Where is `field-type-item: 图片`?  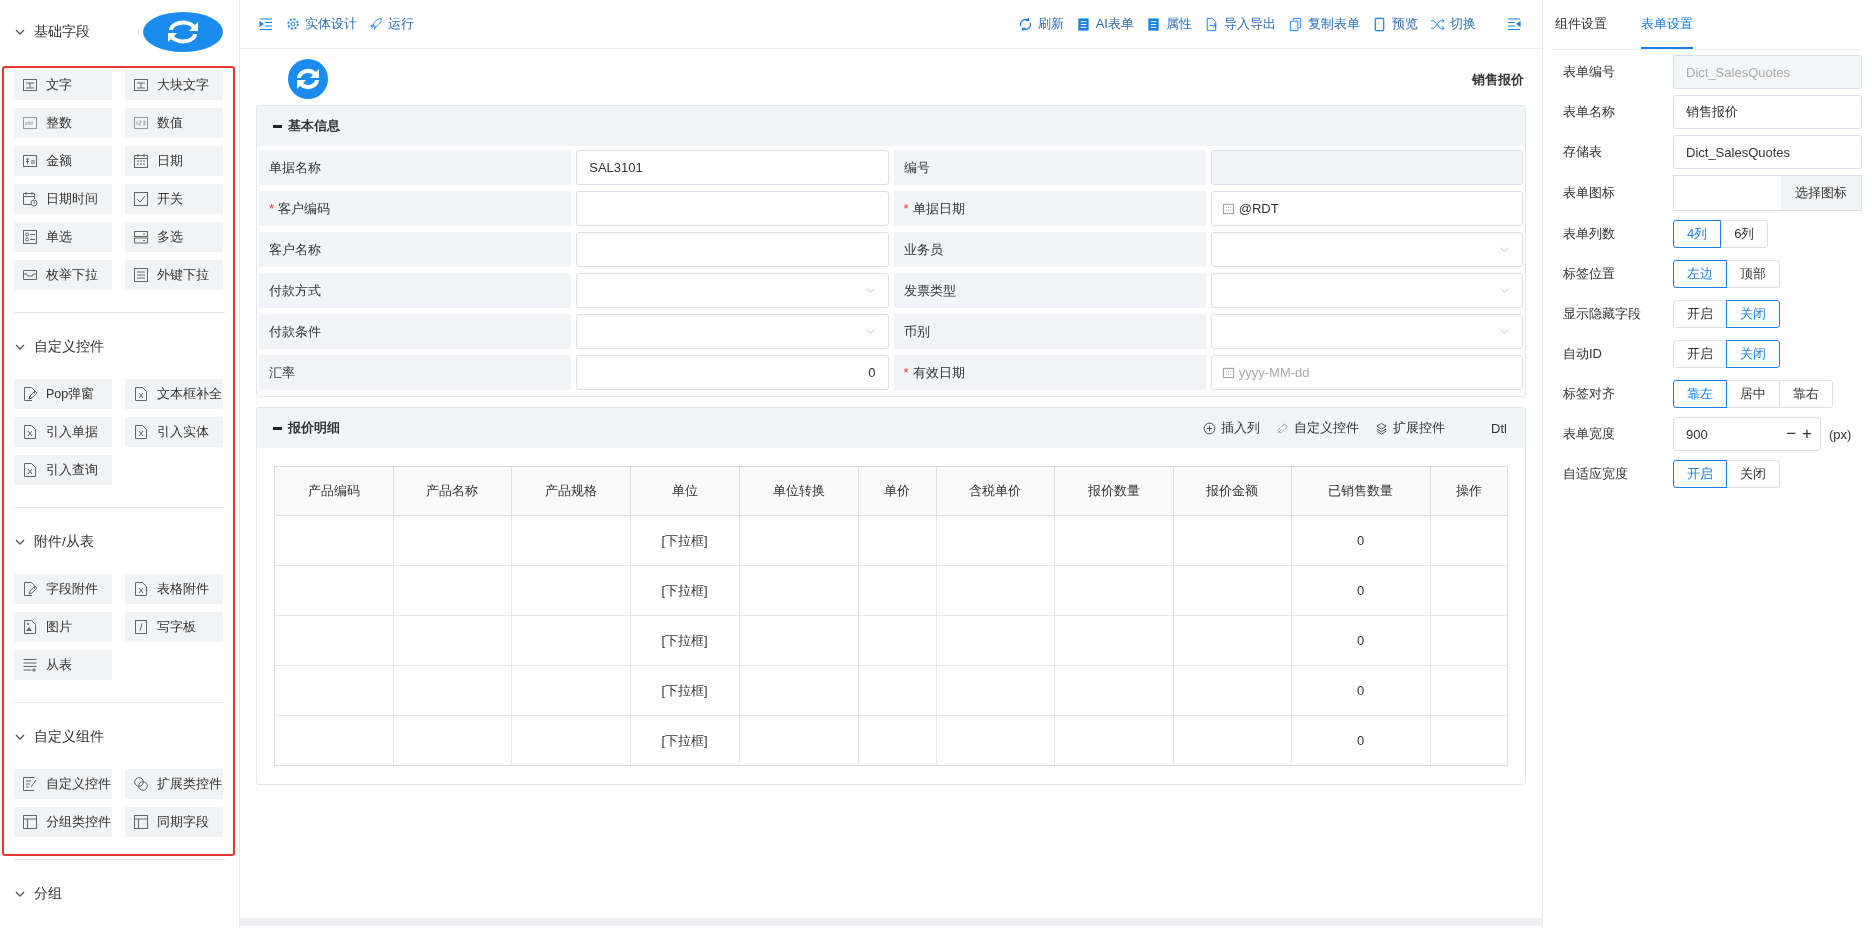
field-type-item: 图片 is located at coordinates (63, 627).